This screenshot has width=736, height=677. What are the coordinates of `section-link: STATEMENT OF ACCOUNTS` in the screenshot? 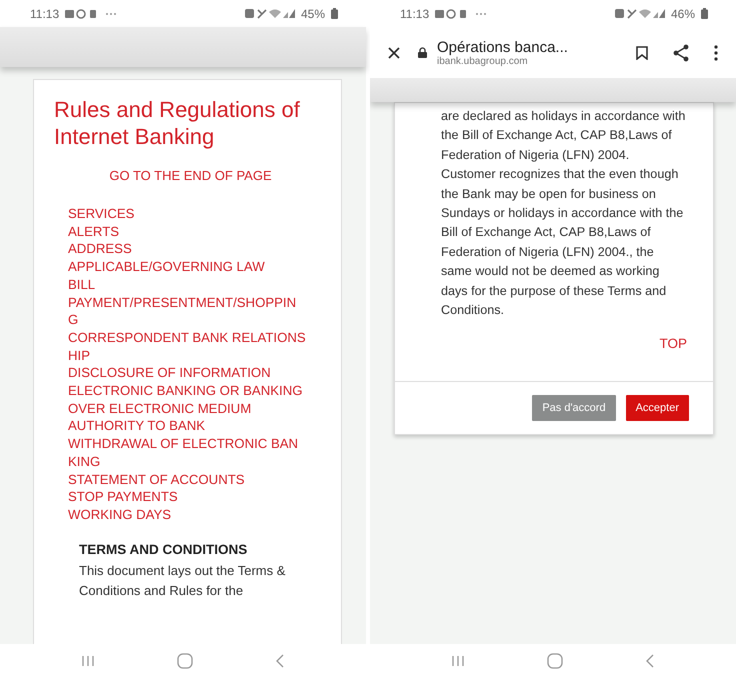 It's located at (187, 479).